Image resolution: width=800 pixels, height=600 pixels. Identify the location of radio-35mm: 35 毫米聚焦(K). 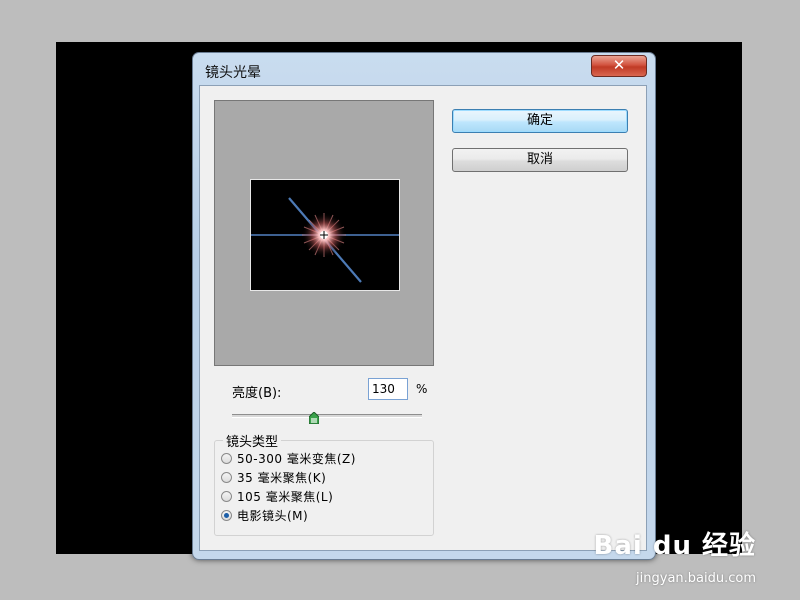
(273, 477).